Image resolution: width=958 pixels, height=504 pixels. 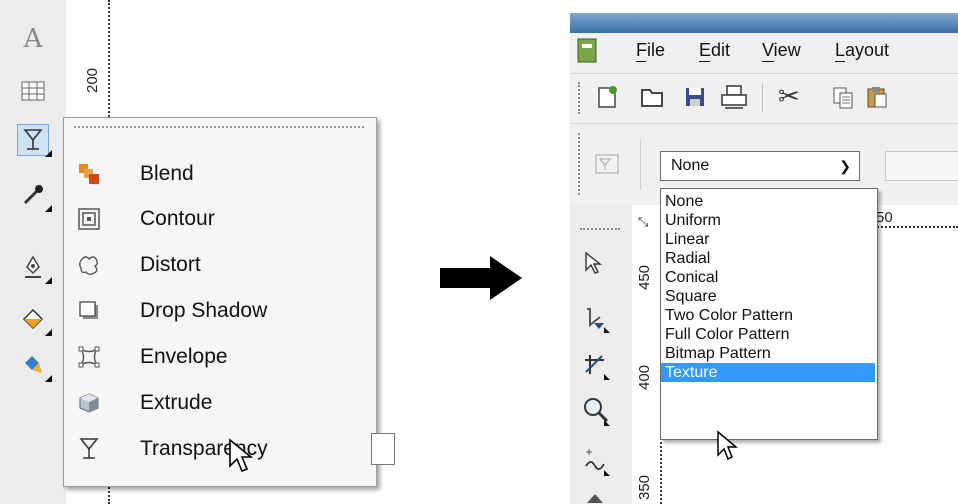 What do you see at coordinates (764, 23) in the screenshot?
I see `window-titlebar` at bounding box center [764, 23].